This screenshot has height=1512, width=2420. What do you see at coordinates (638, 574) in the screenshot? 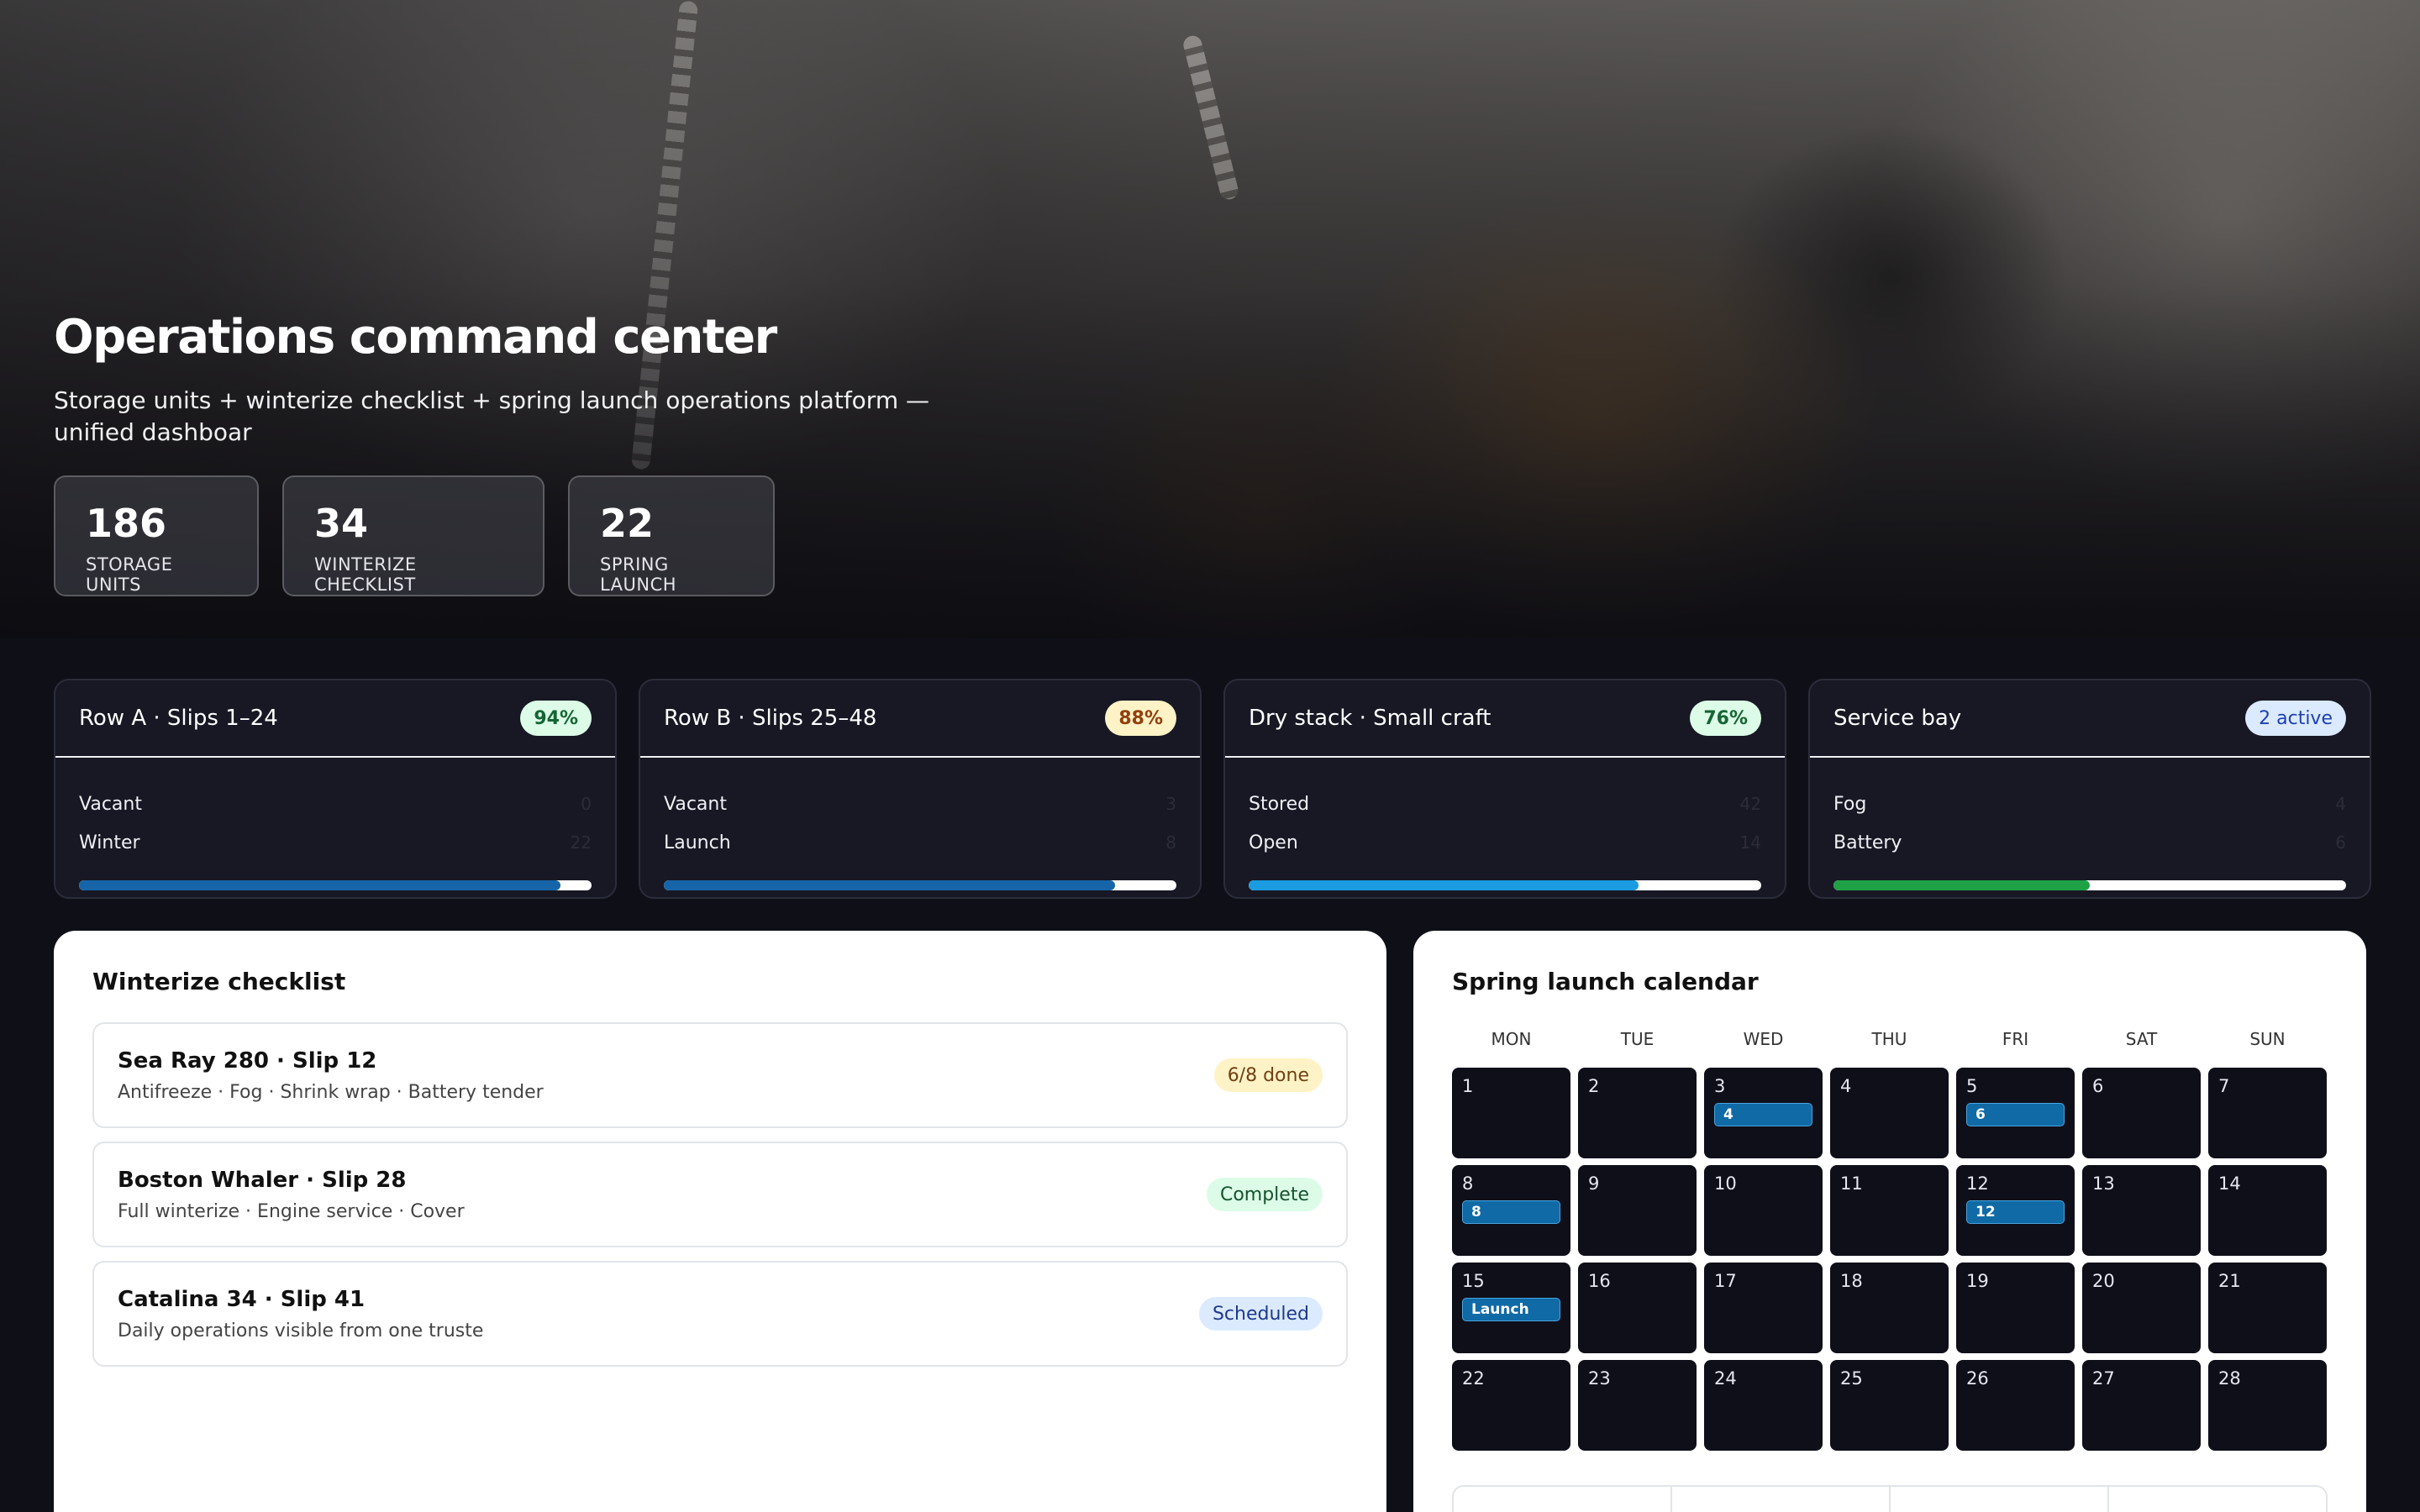
I see `stat-label: SPRING LAUNCH` at bounding box center [638, 574].